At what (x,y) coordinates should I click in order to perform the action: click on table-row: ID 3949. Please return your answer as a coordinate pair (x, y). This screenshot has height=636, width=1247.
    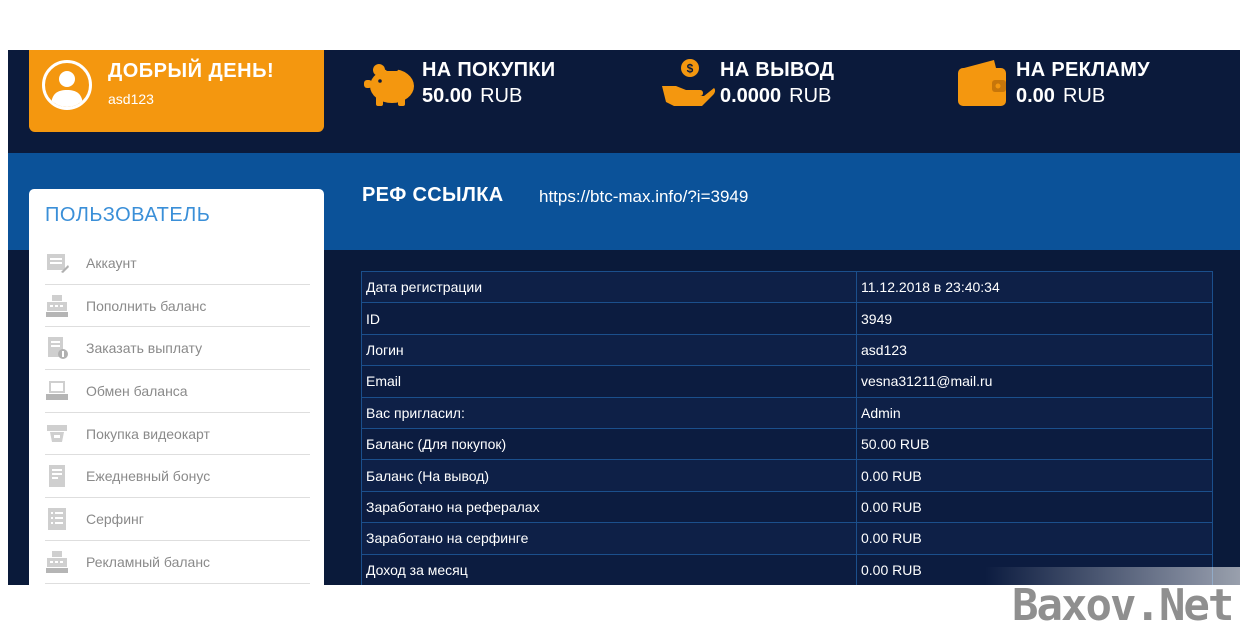
    Looking at the image, I should click on (787, 318).